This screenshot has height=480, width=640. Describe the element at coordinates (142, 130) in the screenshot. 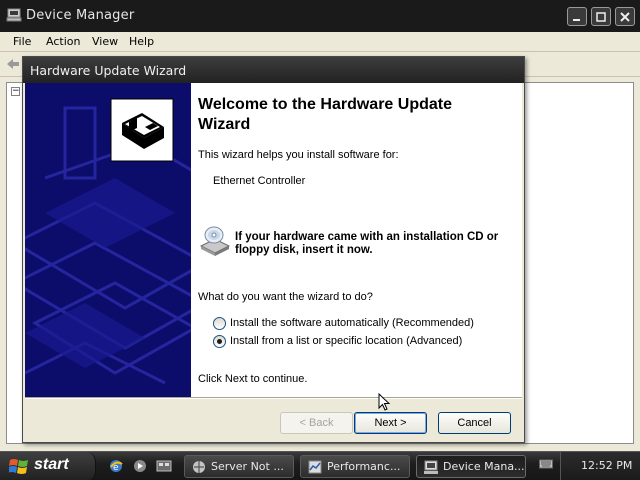

I see `hardware-card-icon` at that location.